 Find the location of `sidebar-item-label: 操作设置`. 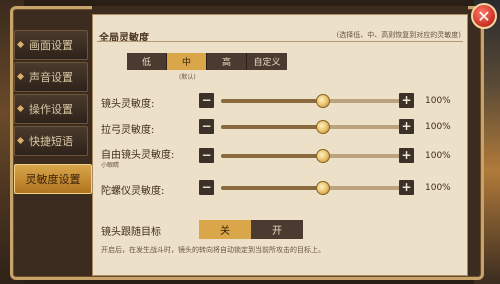

sidebar-item-label: 操作设置 is located at coordinates (51, 109).